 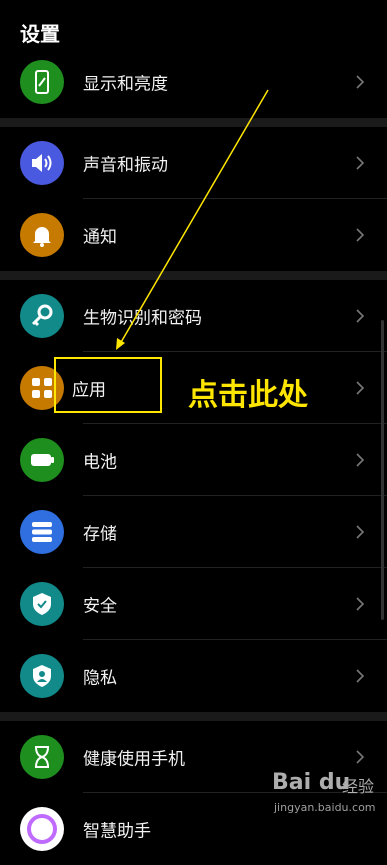 I want to click on settings-item-battery: 电池, so click(x=193, y=460).